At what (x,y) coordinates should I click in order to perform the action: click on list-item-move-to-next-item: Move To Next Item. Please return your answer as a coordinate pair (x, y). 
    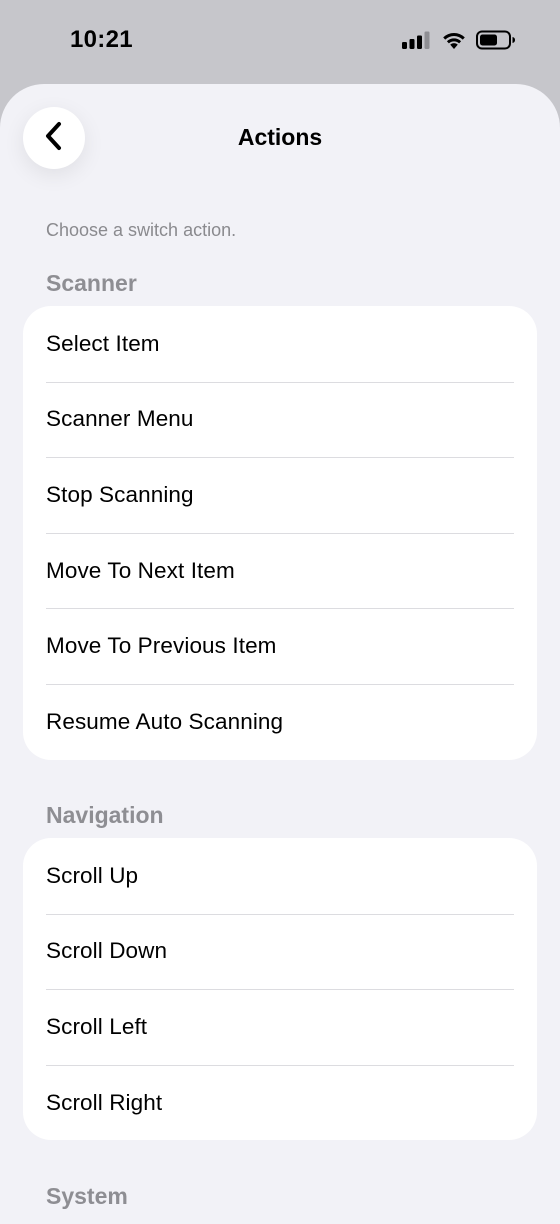
    Looking at the image, I should click on (280, 570).